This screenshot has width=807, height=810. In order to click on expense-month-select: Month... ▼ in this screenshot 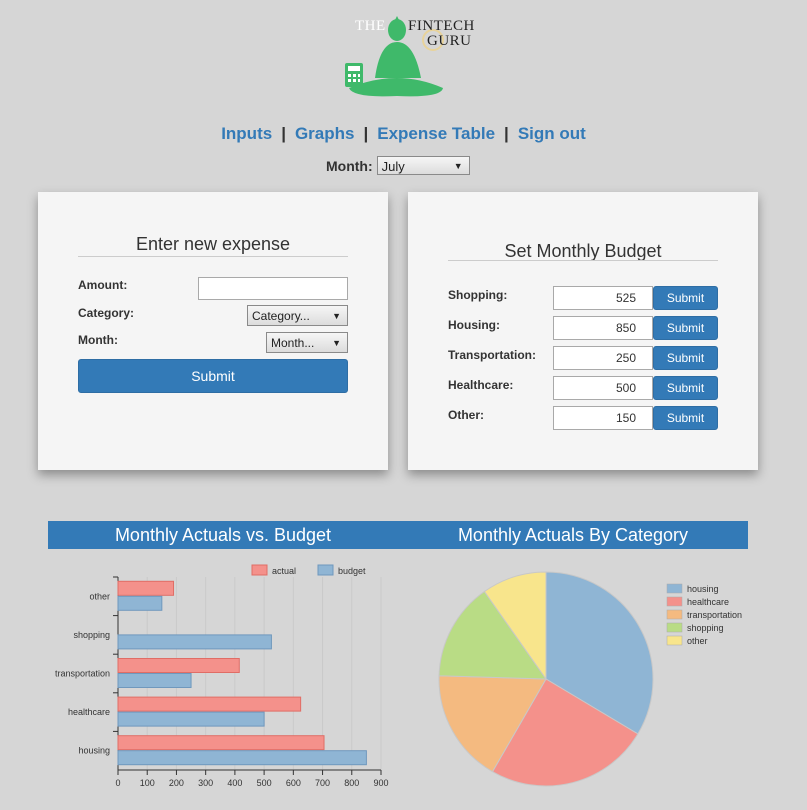, I will do `click(307, 342)`.